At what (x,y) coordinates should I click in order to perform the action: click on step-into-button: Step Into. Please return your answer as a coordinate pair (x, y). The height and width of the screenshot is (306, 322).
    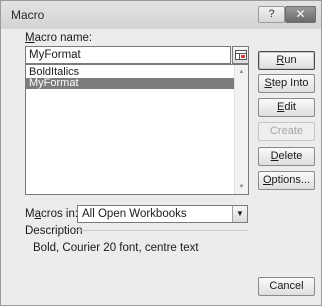
    Looking at the image, I should click on (286, 83).